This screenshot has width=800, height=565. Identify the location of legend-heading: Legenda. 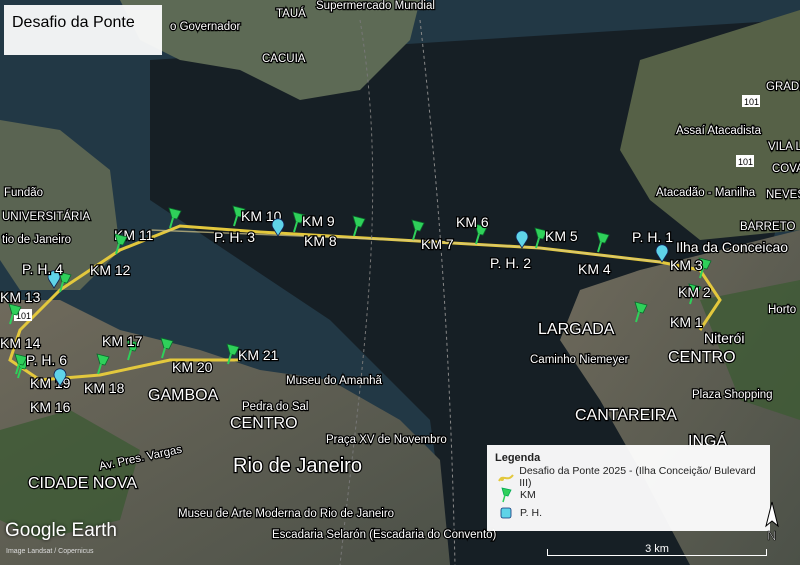
(518, 458).